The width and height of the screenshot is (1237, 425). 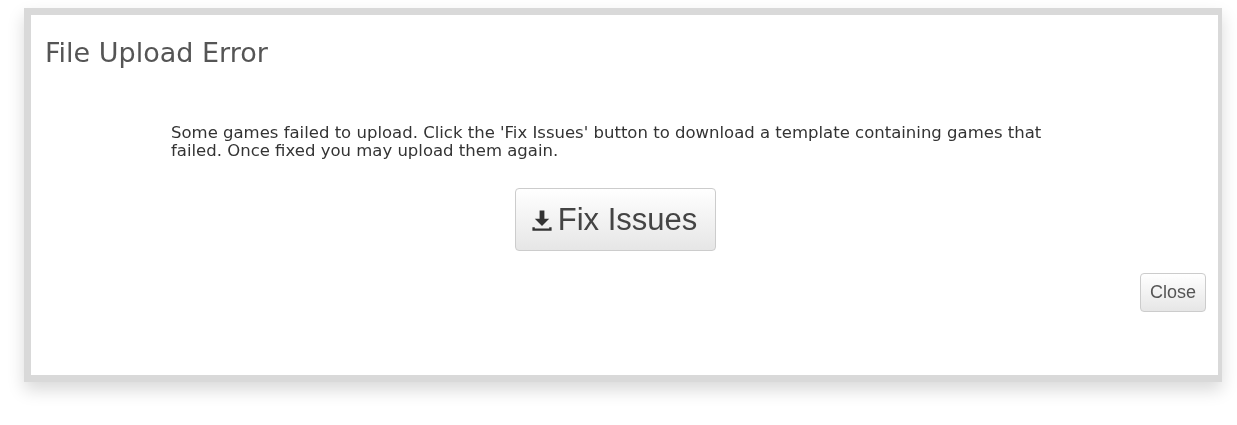 I want to click on close-button: Close, so click(x=1172, y=292).